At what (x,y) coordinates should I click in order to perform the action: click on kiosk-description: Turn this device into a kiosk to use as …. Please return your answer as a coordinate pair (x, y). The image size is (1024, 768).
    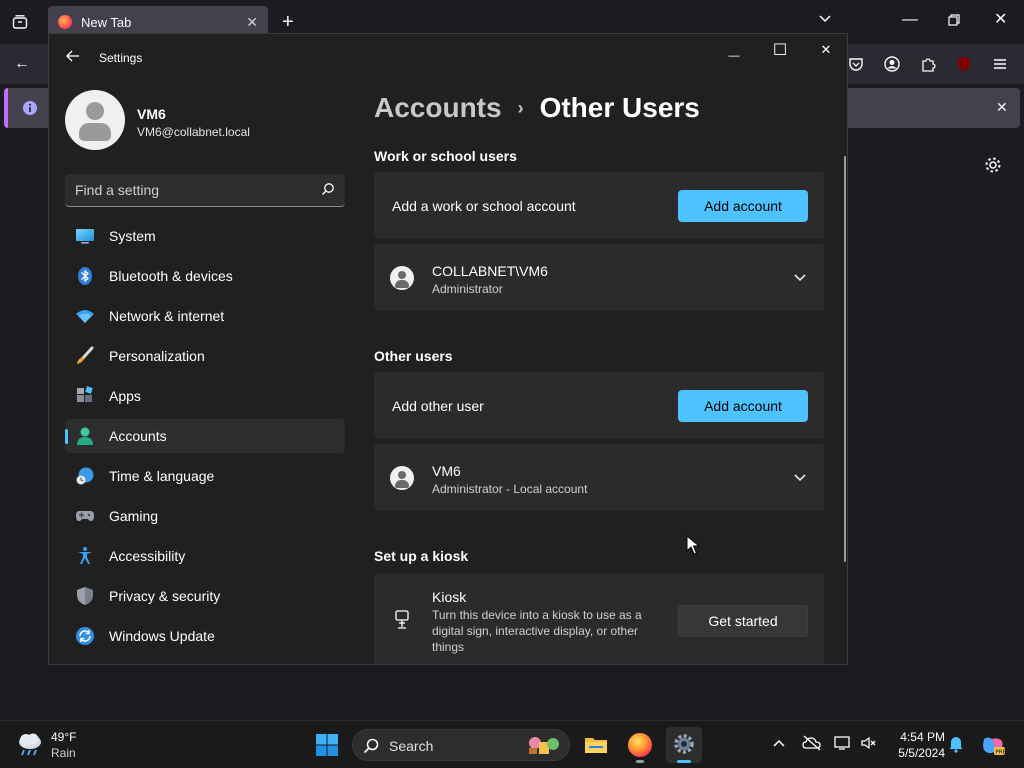
    Looking at the image, I should click on (537, 631).